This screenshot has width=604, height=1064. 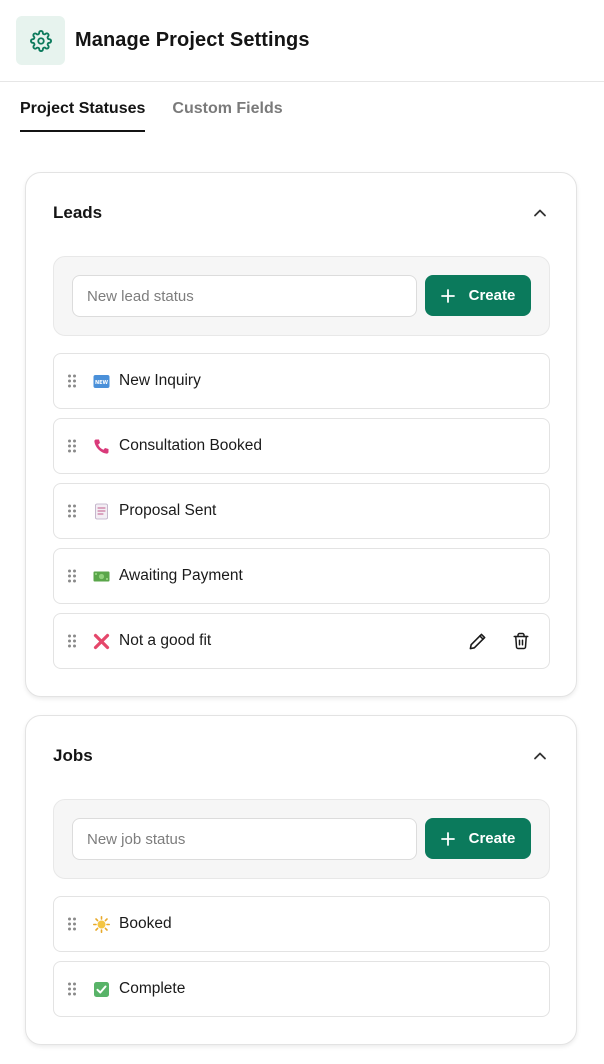 I want to click on status-row: Consultation Booked, so click(x=301, y=446).